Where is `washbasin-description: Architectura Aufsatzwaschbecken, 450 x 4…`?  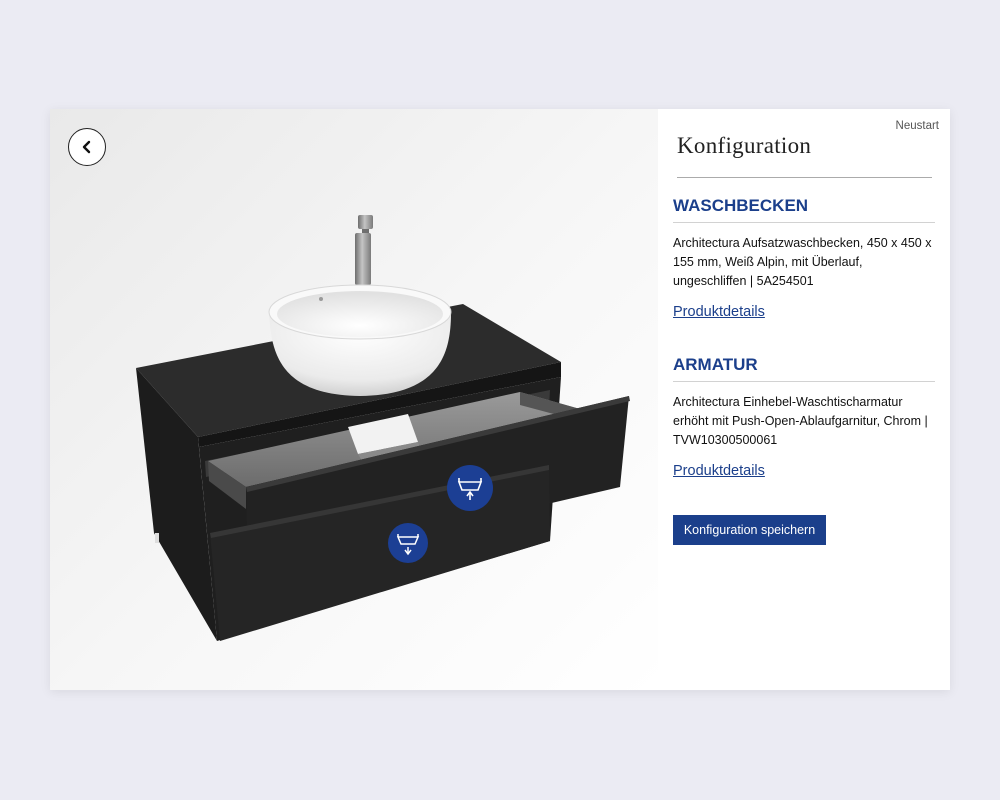
washbasin-description: Architectura Aufsatzwaschbecken, 450 x 4… is located at coordinates (802, 262).